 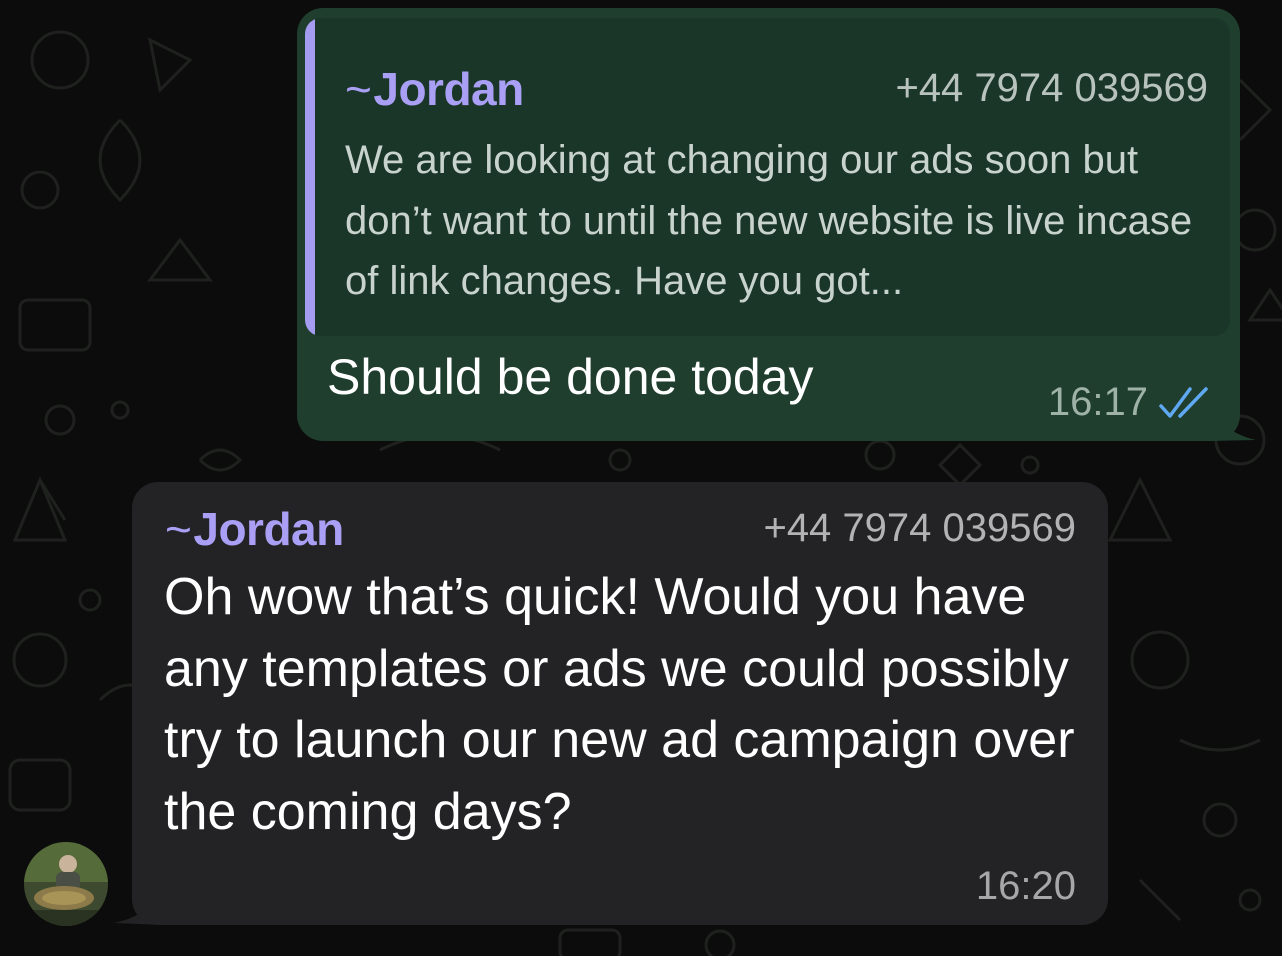 What do you see at coordinates (268, 529) in the screenshot?
I see `incoming-sender-name-text: Jordan` at bounding box center [268, 529].